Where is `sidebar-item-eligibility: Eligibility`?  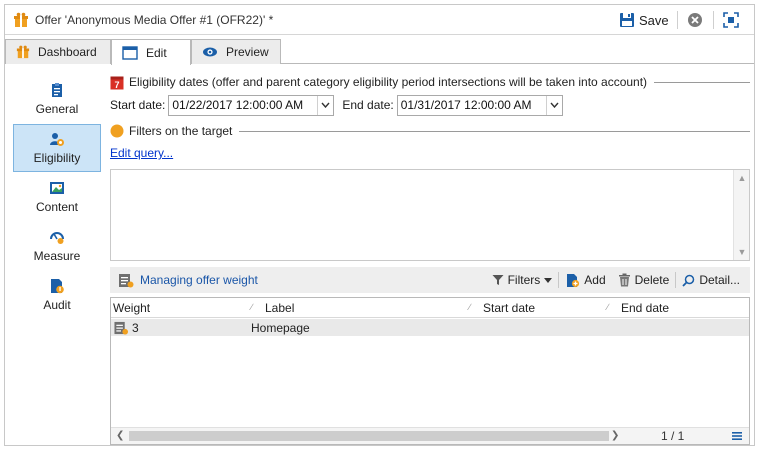 sidebar-item-eligibility: Eligibility is located at coordinates (57, 148).